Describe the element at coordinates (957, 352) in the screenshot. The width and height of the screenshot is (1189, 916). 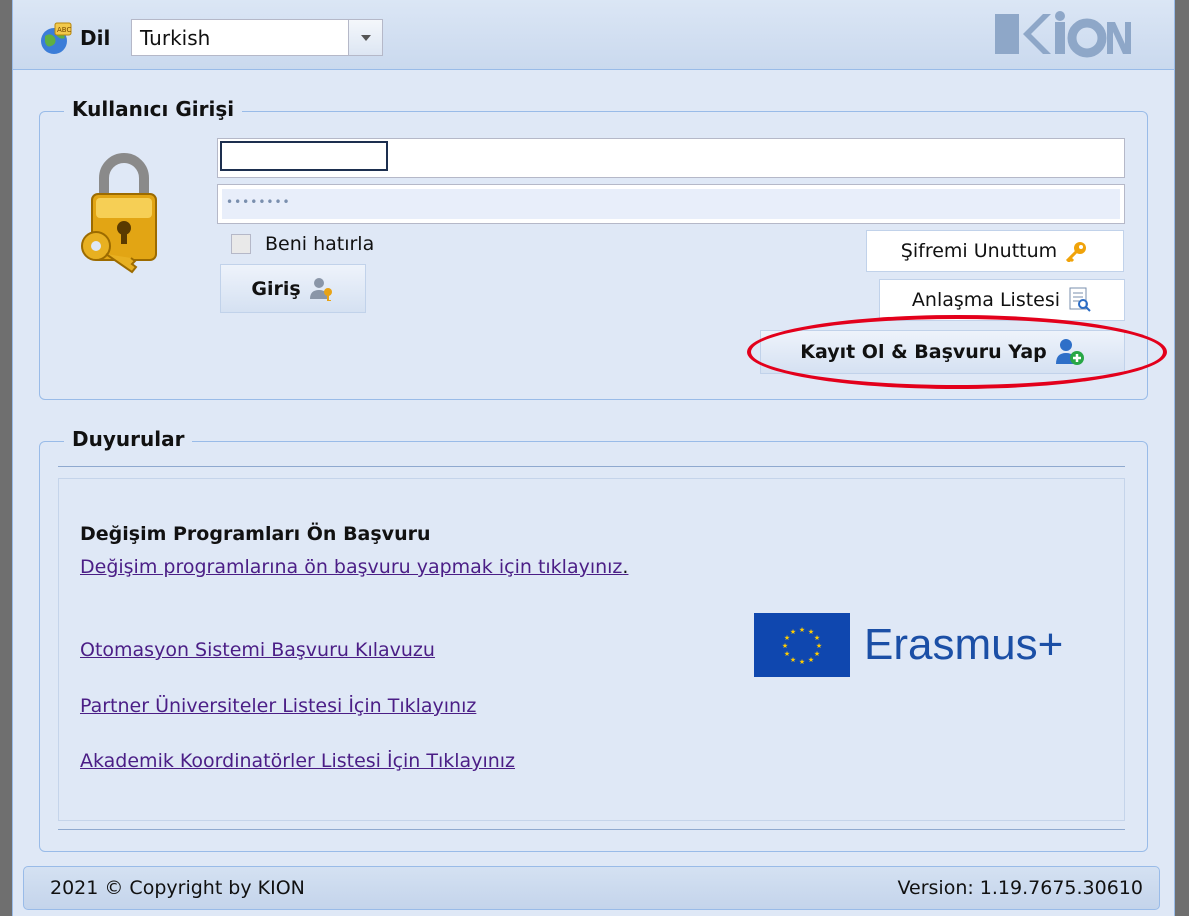
I see `red-highlight-ellipse` at that location.